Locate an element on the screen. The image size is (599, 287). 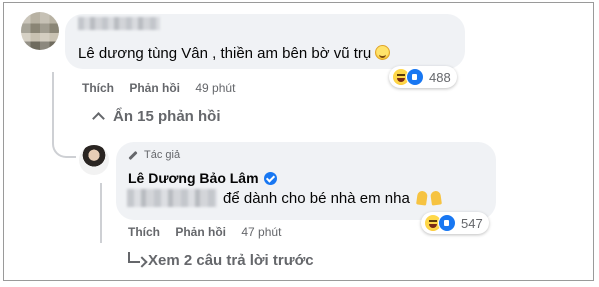
reply-arrow-icon is located at coordinates (134, 257).